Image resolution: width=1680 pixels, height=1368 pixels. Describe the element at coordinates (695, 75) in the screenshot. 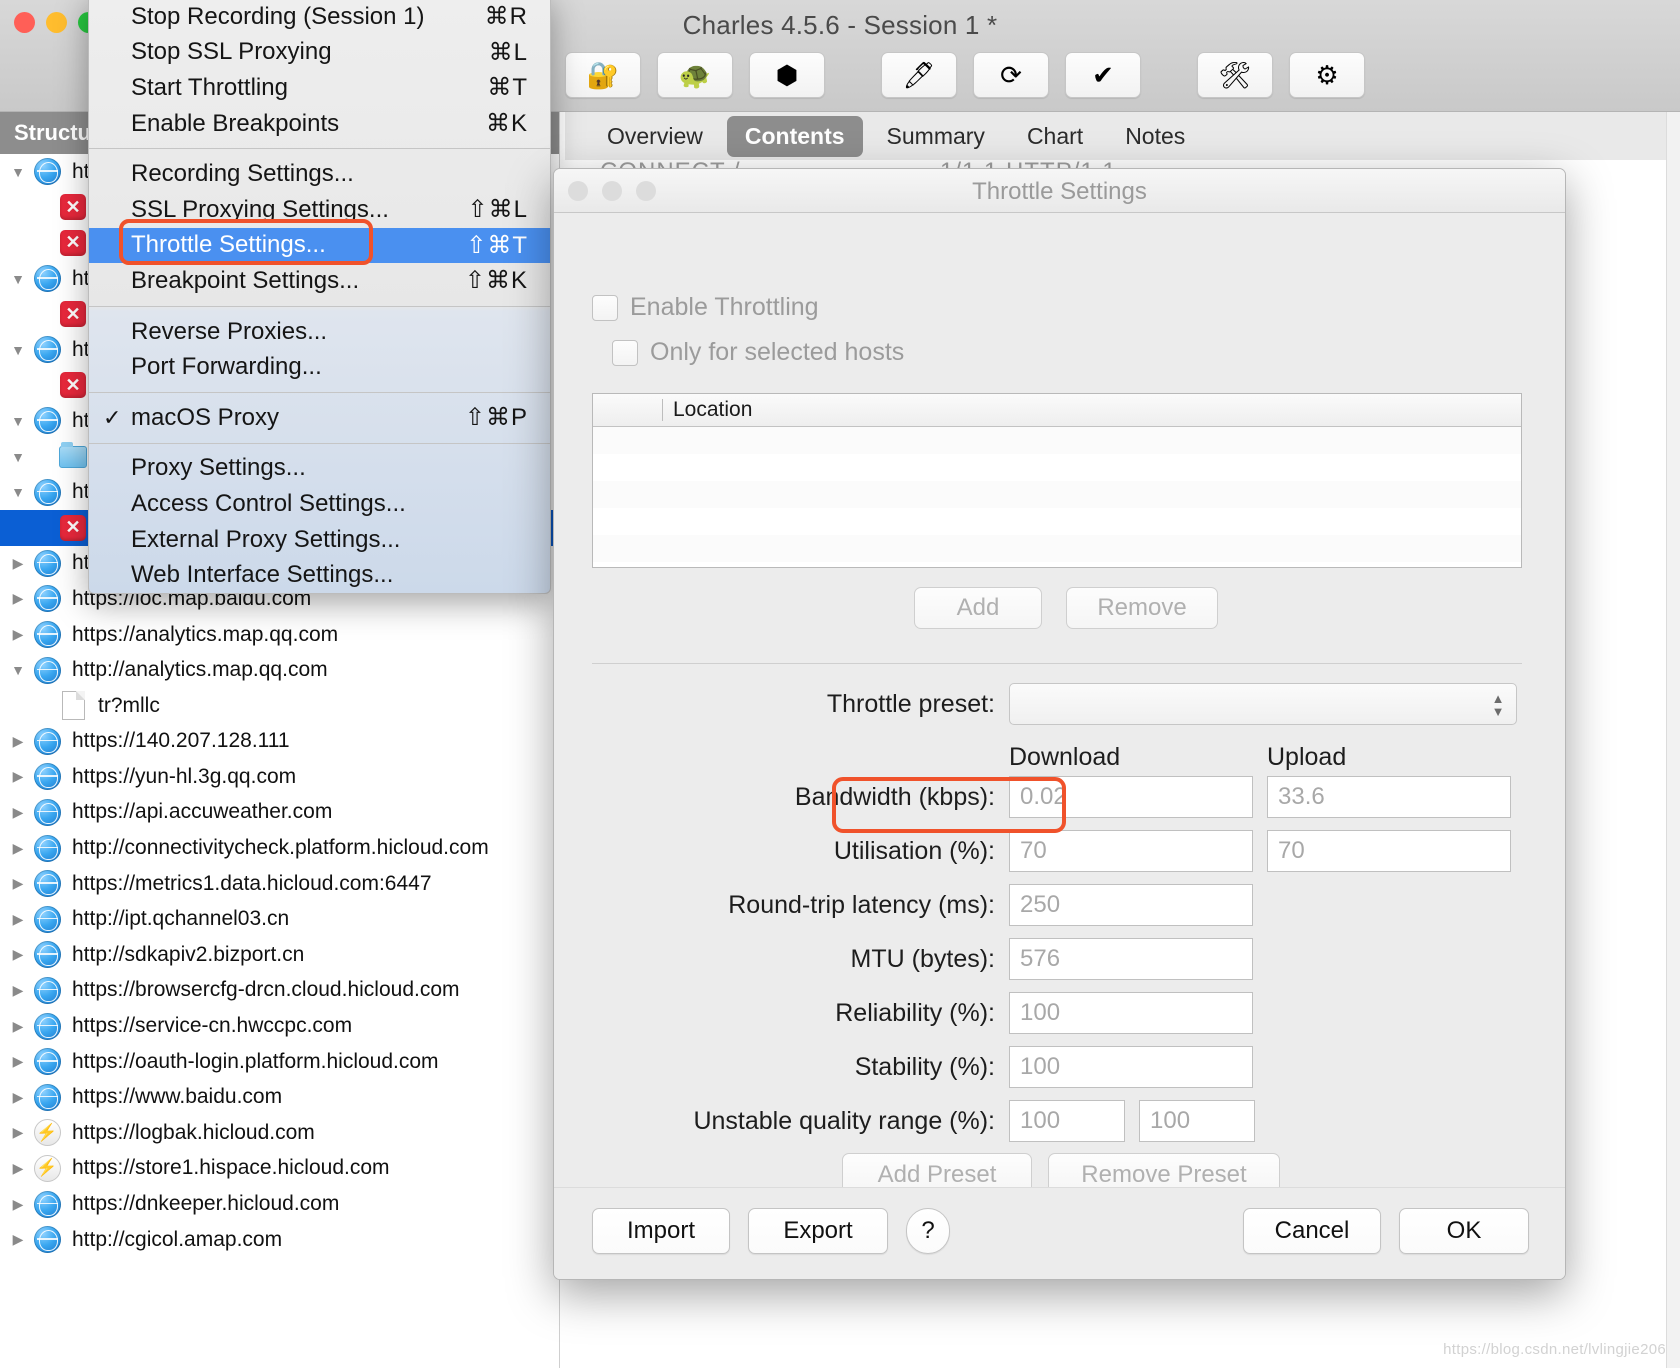

I see `throttling-turtle-button: 🐢` at that location.